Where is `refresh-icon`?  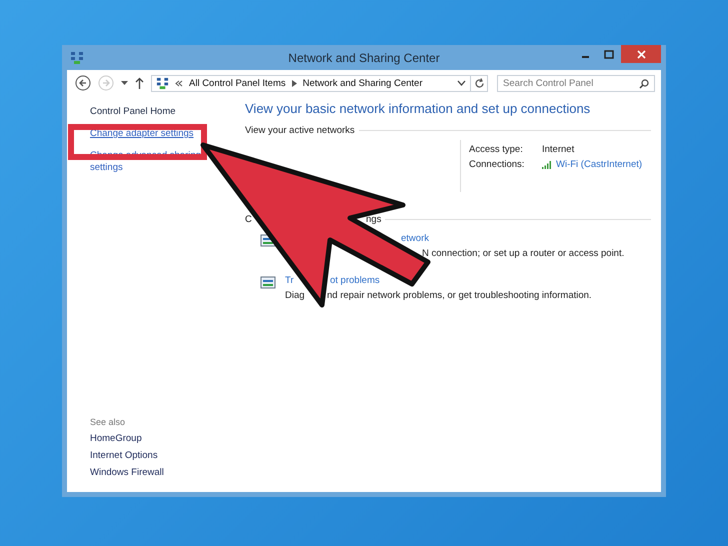
refresh-icon is located at coordinates (479, 83).